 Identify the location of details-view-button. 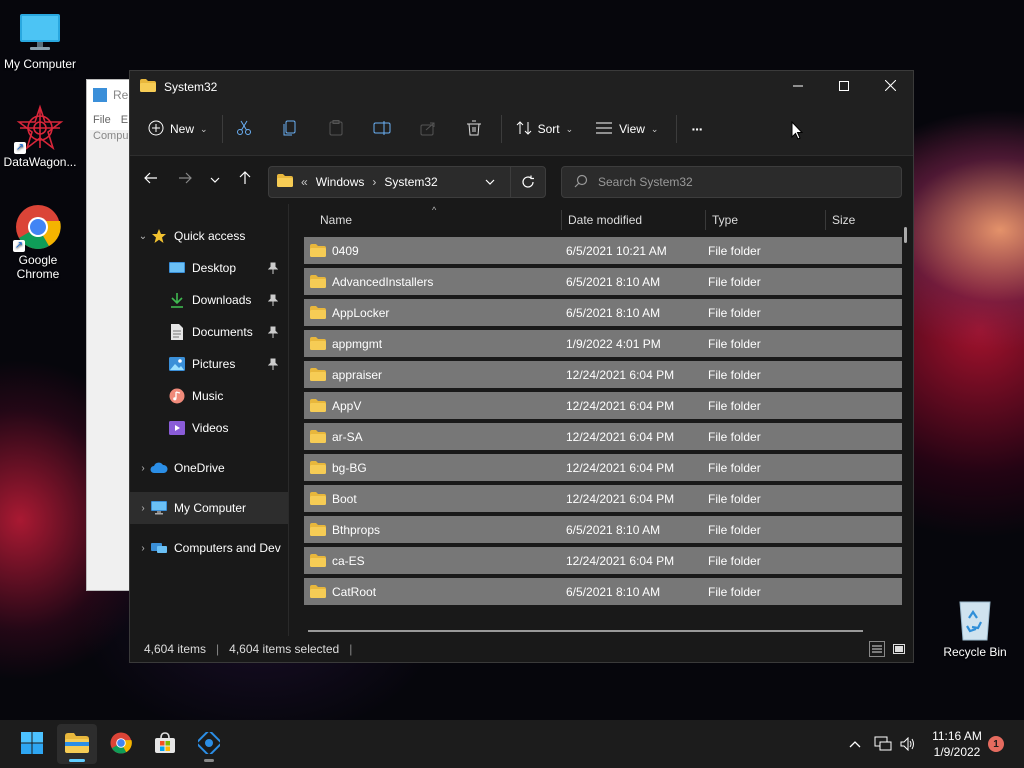
(877, 649).